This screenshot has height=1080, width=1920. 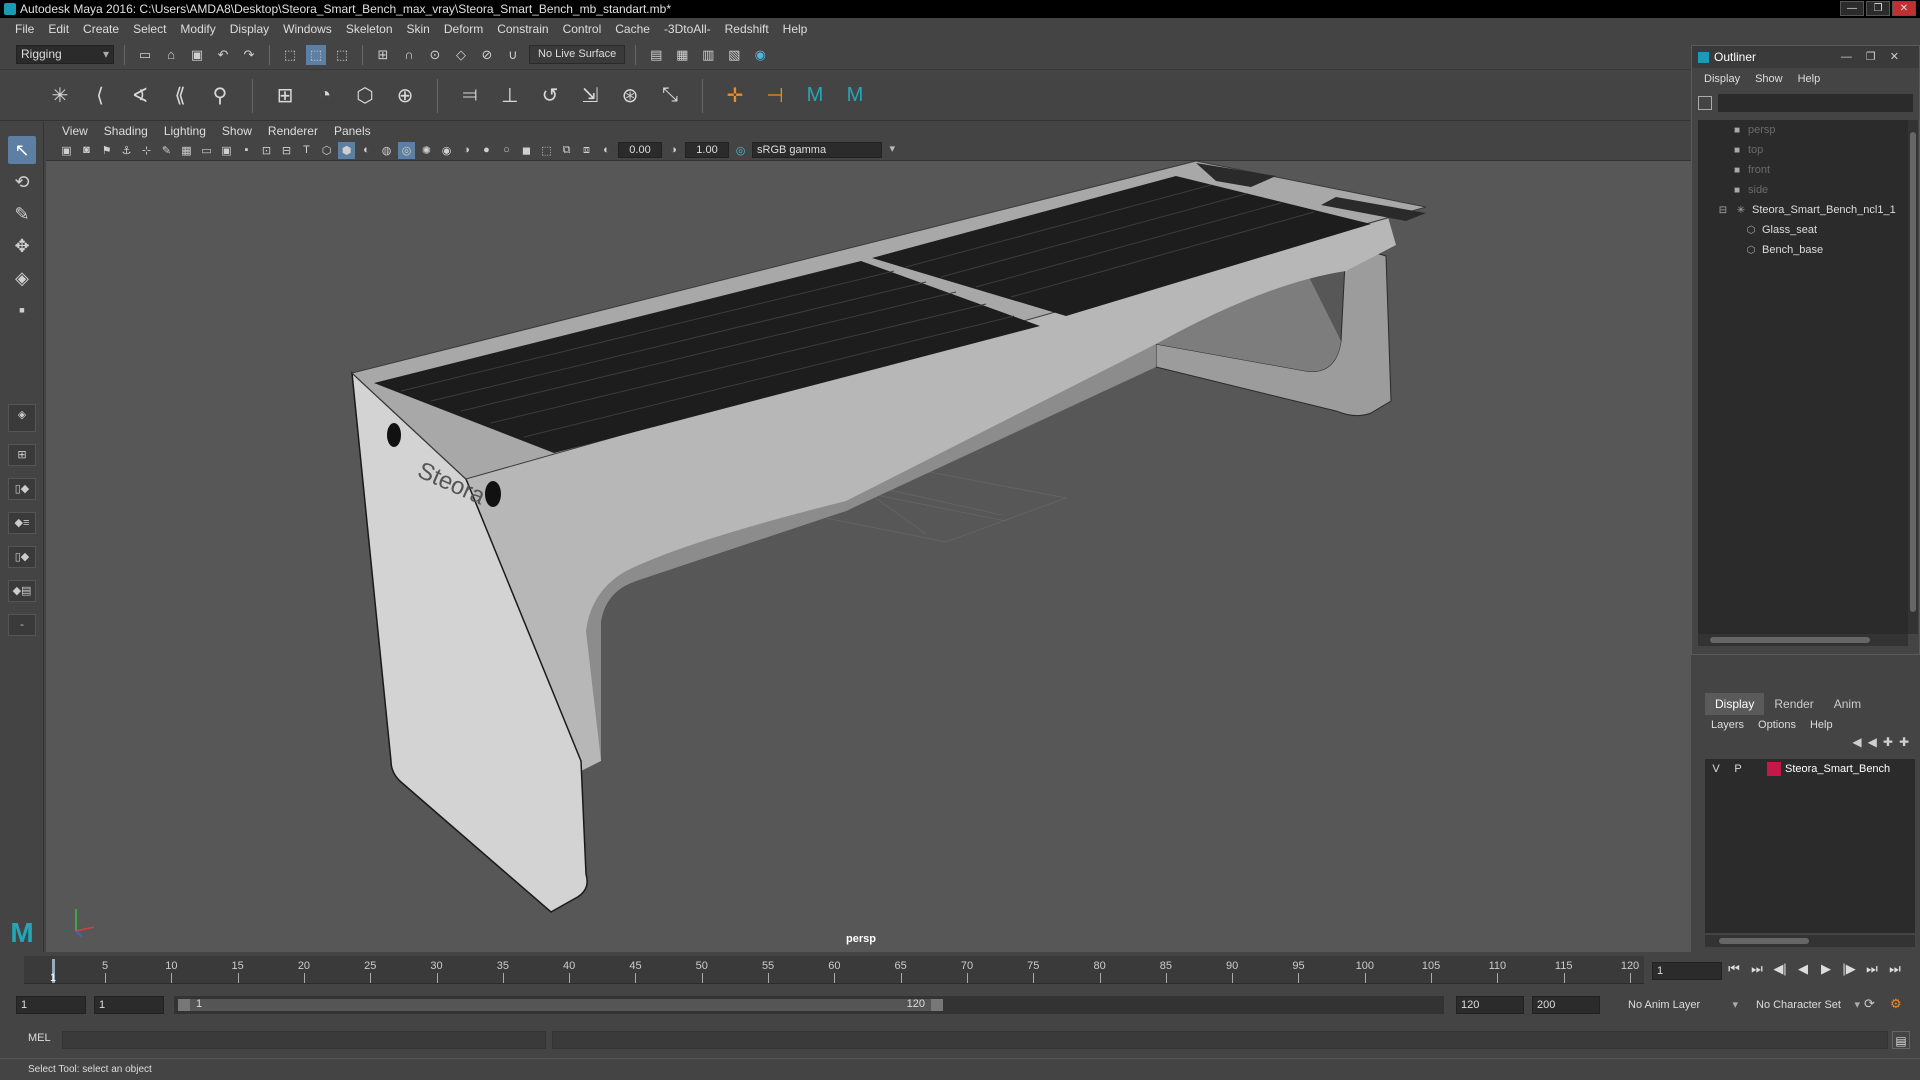 What do you see at coordinates (1904, 745) in the screenshot?
I see `new-layer-selected-icon: ✚` at bounding box center [1904, 745].